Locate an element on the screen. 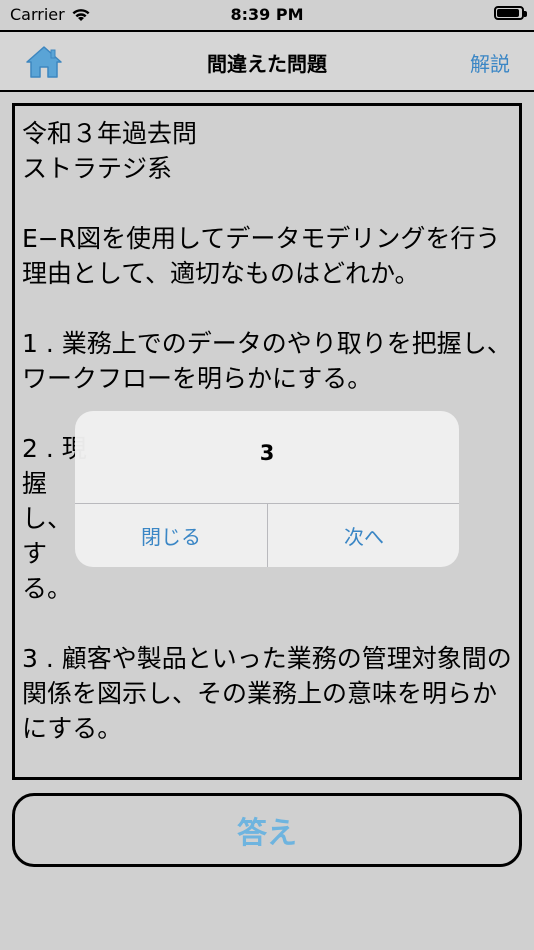 Image resolution: width=534 pixels, height=950 pixels. result-alert: 3 閉じる 次へ is located at coordinates (267, 489).